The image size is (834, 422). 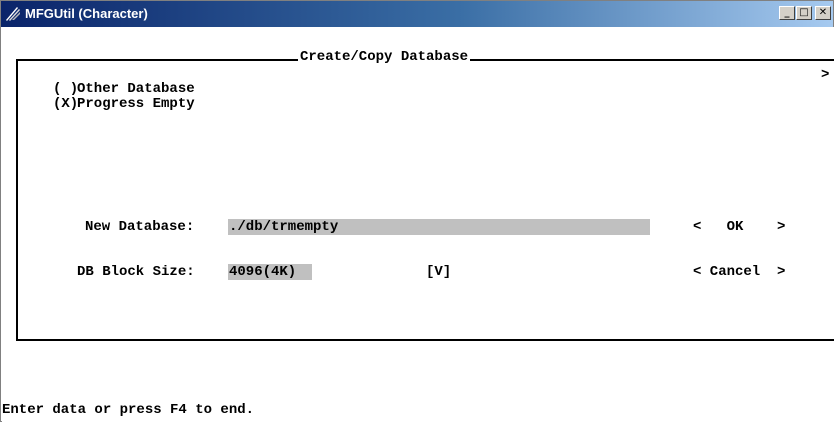 I want to click on status-line: Enter data or press F4 to end., so click(x=128, y=410).